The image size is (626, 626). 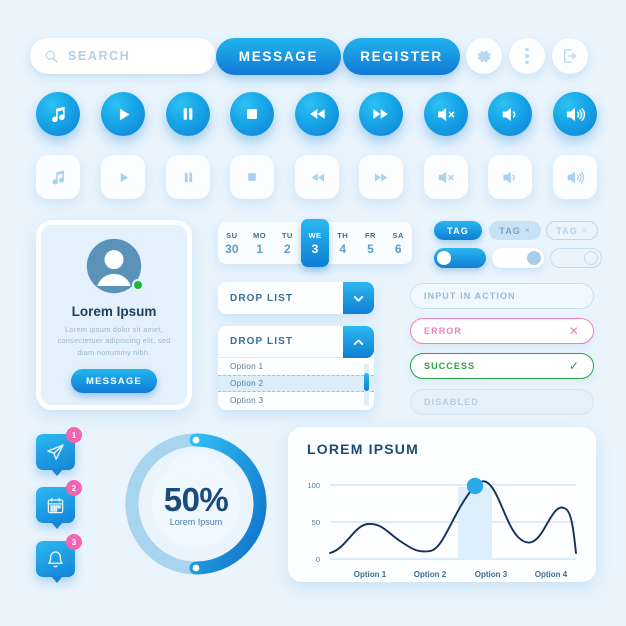 I want to click on calendar-day: MO 1, so click(x=260, y=243).